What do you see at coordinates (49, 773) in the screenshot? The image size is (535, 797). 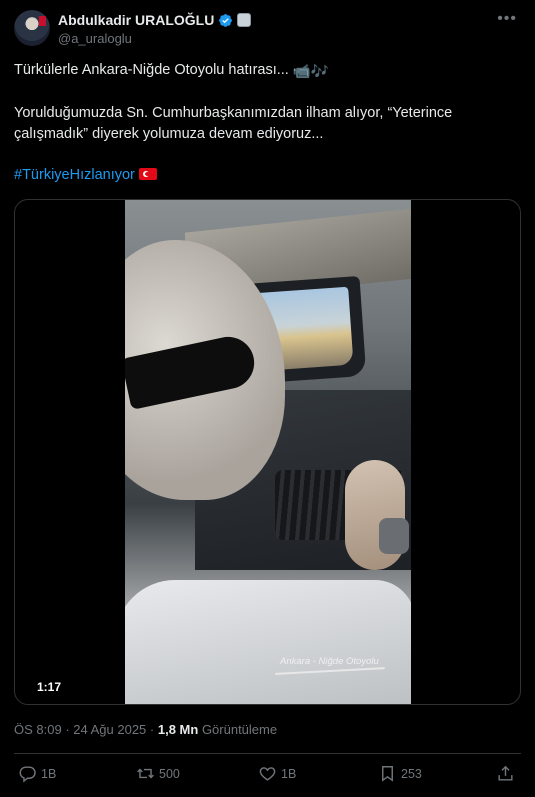 I see `reply-count: 1B` at bounding box center [49, 773].